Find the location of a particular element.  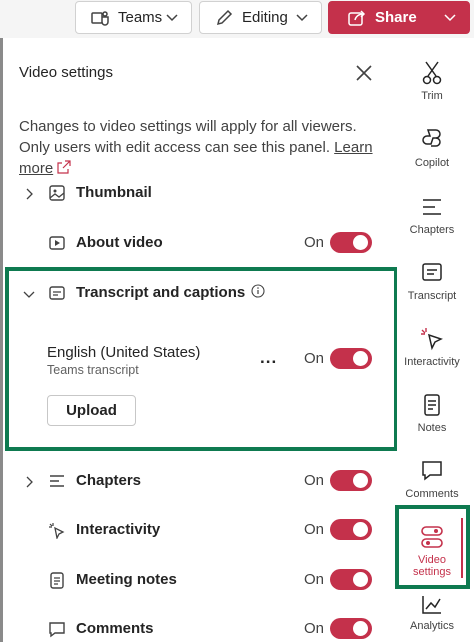

transcript-toggle-row: On is located at coordinates (195, 360).